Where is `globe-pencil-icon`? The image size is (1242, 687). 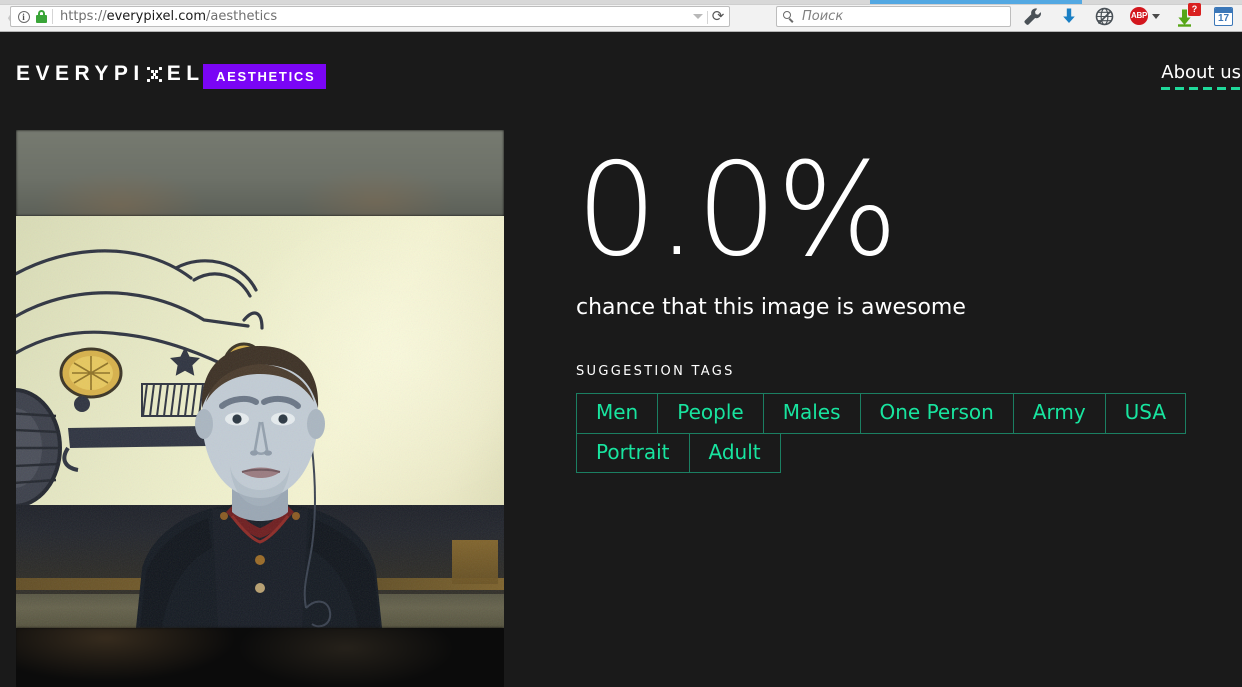
globe-pencil-icon is located at coordinates (1105, 16).